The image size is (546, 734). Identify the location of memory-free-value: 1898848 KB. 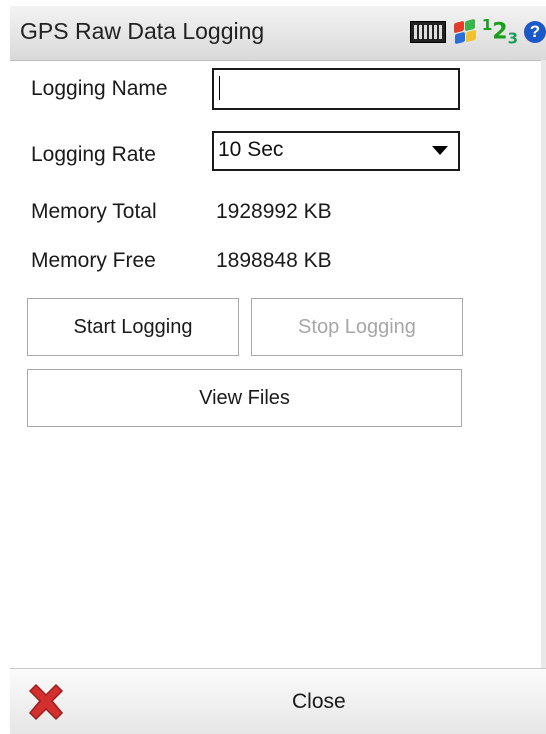
(274, 260).